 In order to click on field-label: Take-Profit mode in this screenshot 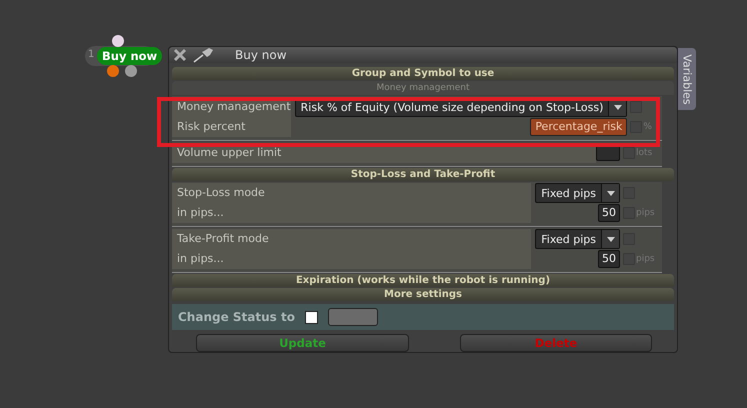, I will do `click(352, 239)`.